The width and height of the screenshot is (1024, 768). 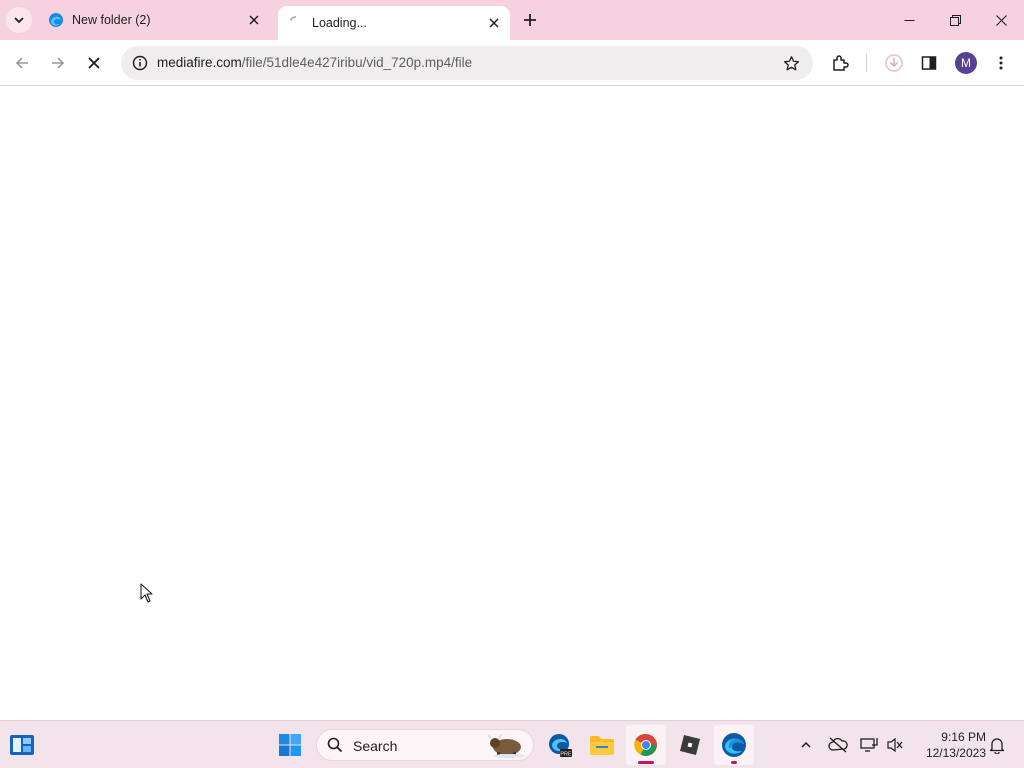 I want to click on minimize-button, so click(x=909, y=20).